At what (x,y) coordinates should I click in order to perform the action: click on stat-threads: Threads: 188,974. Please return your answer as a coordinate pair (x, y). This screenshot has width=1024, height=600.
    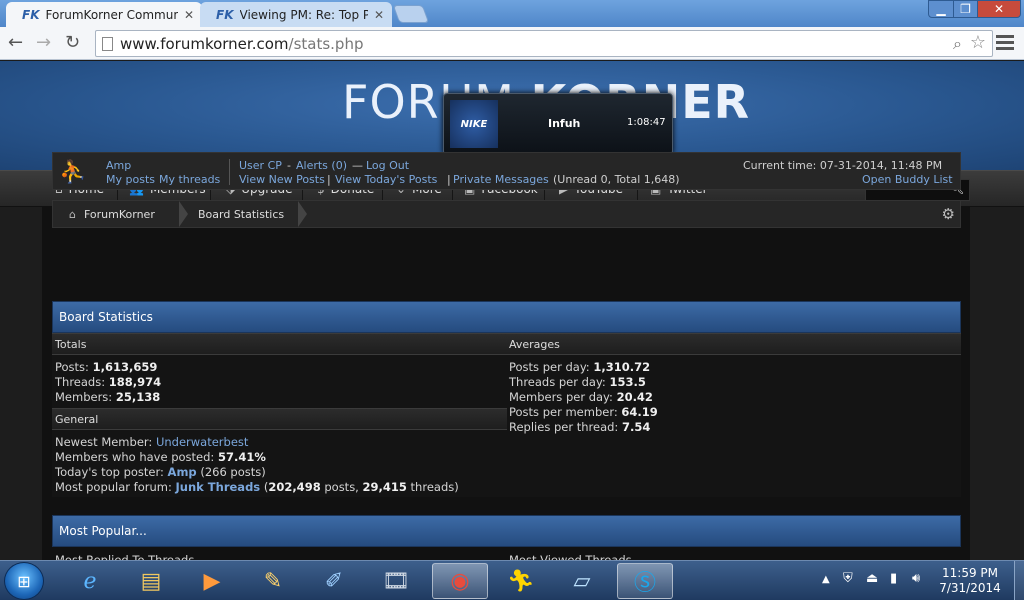
    Looking at the image, I should click on (108, 382).